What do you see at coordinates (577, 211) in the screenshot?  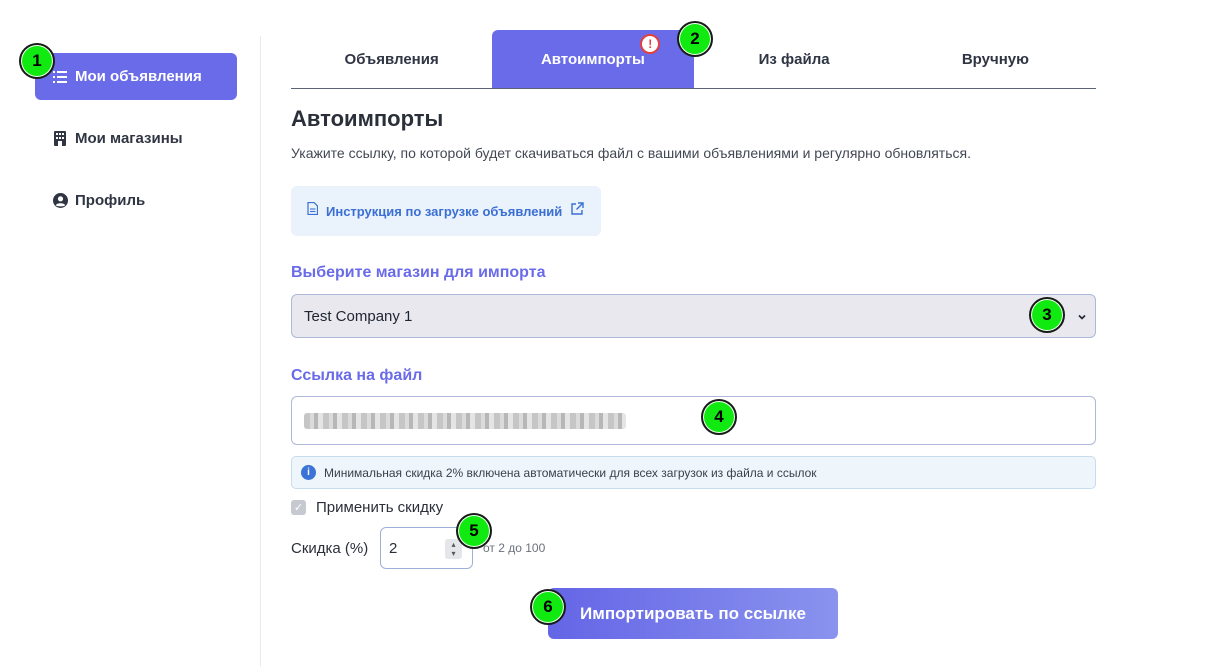 I see `external-link-icon` at bounding box center [577, 211].